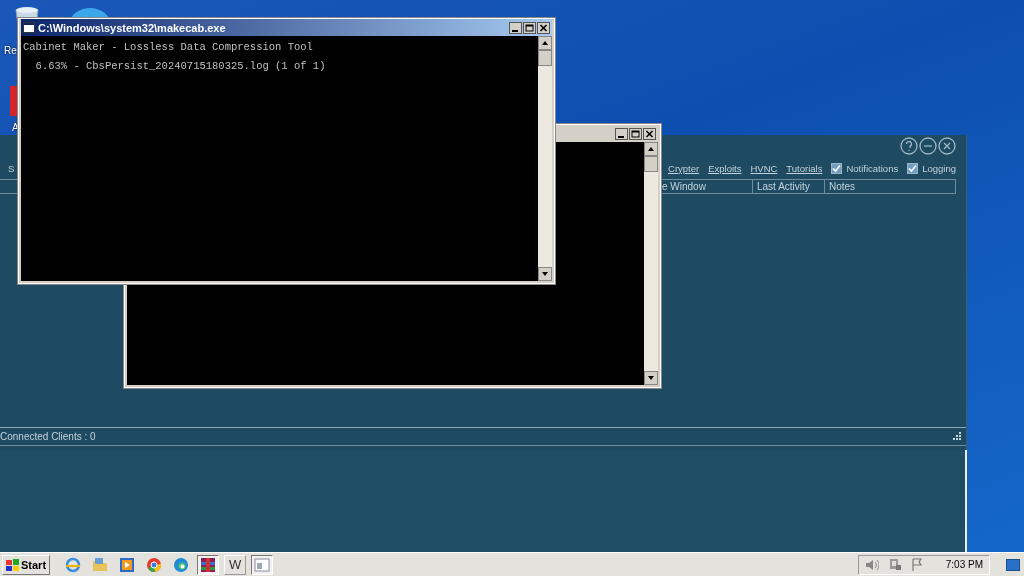  Describe the element at coordinates (871, 564) in the screenshot. I see `speaker-icon` at that location.